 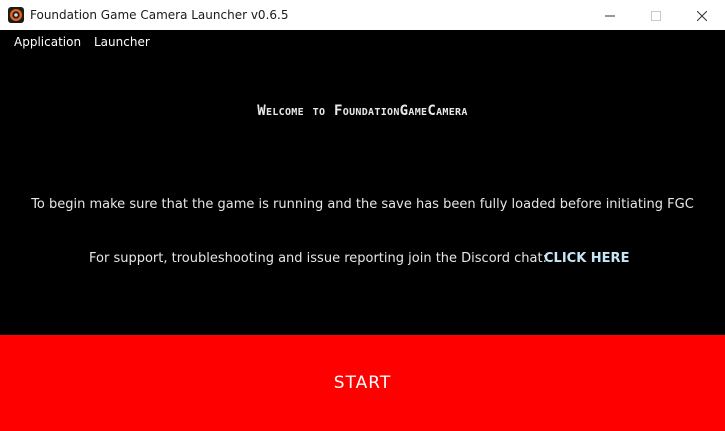 What do you see at coordinates (16, 15) in the screenshot?
I see `camera-lens-icon` at bounding box center [16, 15].